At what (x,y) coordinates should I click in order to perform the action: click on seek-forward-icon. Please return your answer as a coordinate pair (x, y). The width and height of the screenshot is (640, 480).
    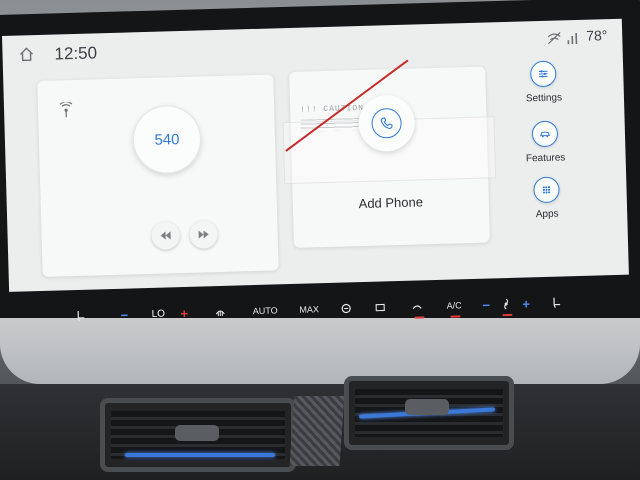
    Looking at the image, I should click on (203, 234).